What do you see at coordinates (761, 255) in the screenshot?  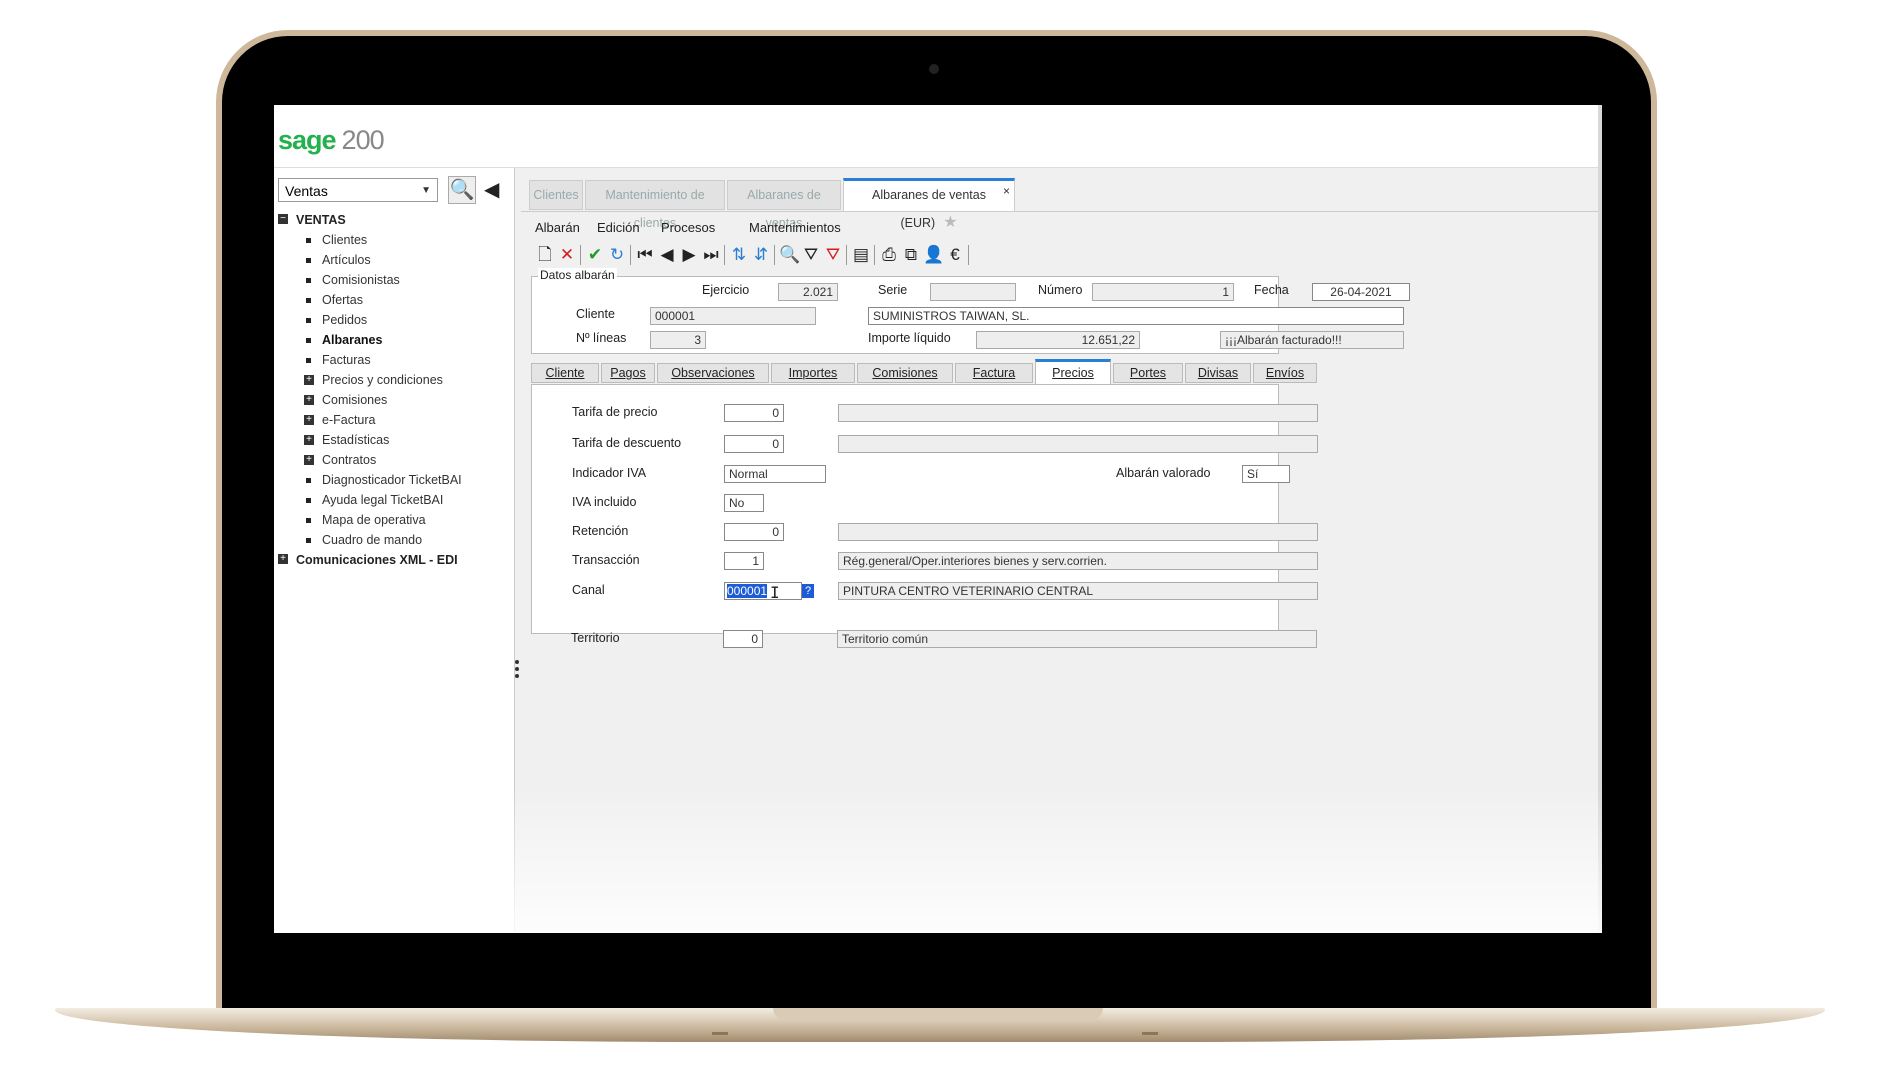 I see `sort-order-icon: ⇵` at bounding box center [761, 255].